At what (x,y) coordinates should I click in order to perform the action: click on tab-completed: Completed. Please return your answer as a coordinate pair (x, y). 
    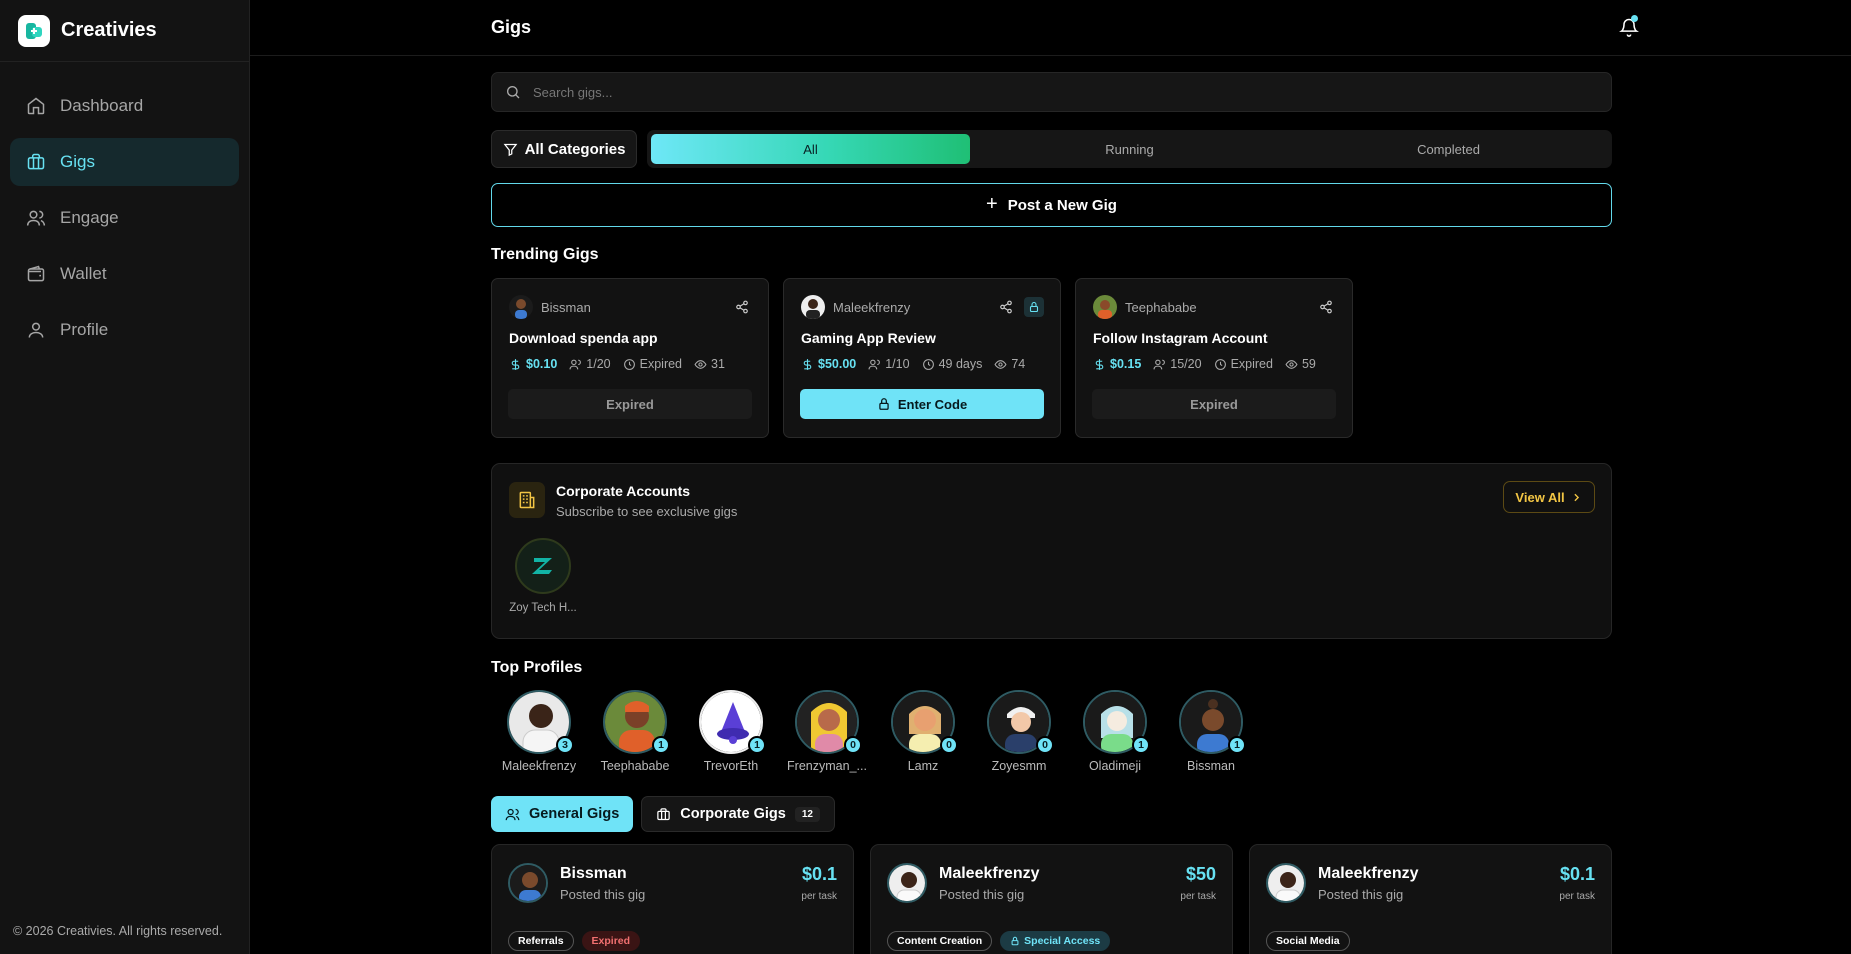
    Looking at the image, I should click on (1448, 149).